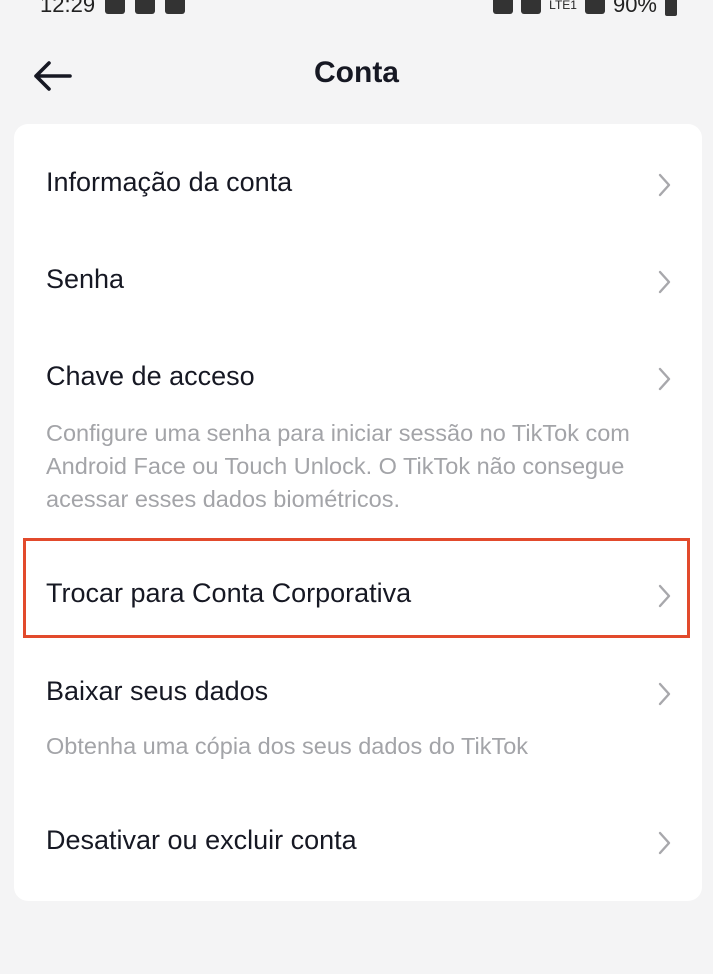 The height and width of the screenshot is (974, 713). Describe the element at coordinates (229, 593) in the screenshot. I see `menu-item-label: Trocar para Conta Corporativa` at that location.